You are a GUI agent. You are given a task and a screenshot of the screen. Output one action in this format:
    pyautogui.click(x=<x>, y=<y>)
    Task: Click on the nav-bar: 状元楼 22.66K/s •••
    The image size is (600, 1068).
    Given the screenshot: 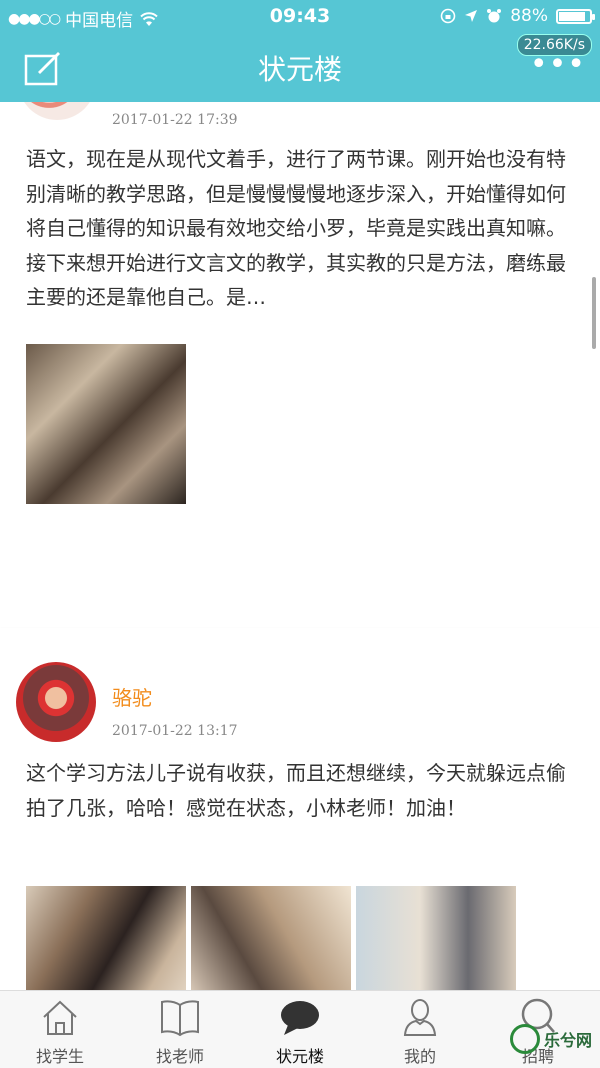 What is the action you would take?
    pyautogui.click(x=300, y=68)
    